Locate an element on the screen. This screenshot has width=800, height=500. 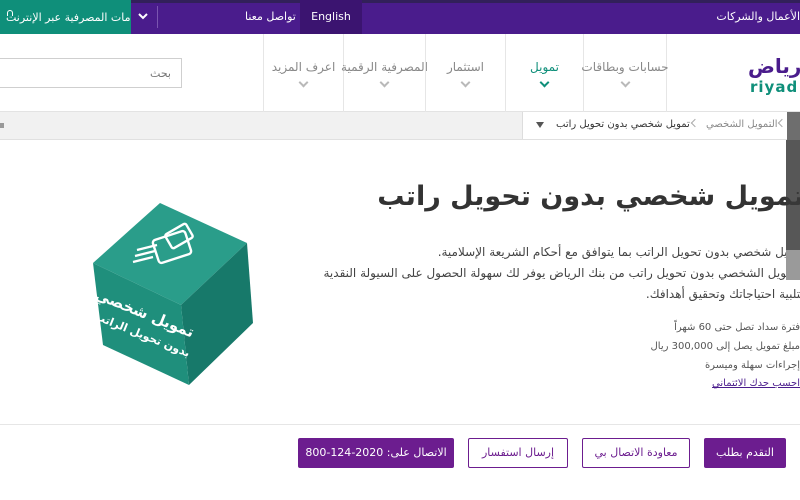
search-box is located at coordinates (91, 73).